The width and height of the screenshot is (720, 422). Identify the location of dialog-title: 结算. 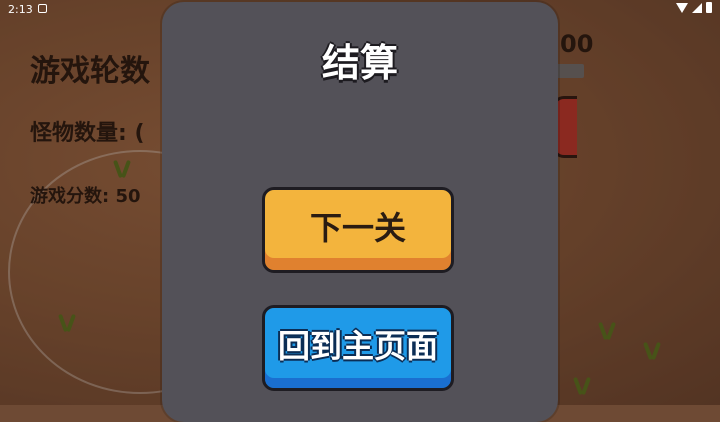
(359, 63).